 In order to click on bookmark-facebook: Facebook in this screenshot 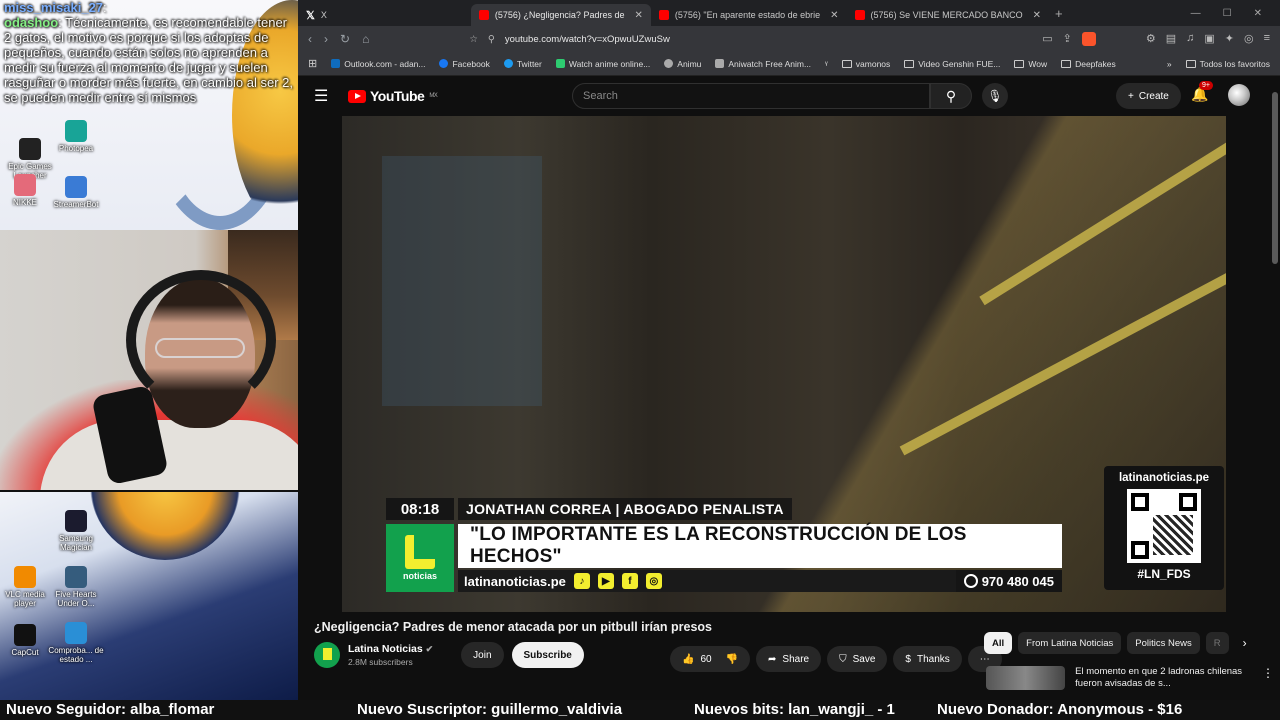, I will do `click(464, 64)`.